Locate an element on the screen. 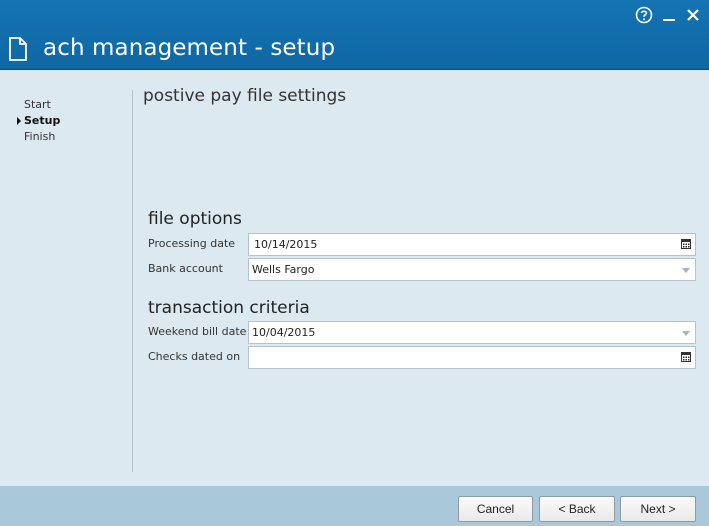 Image resolution: width=709 pixels, height=526 pixels. processing-date-value: 10/14/2015 is located at coordinates (286, 244).